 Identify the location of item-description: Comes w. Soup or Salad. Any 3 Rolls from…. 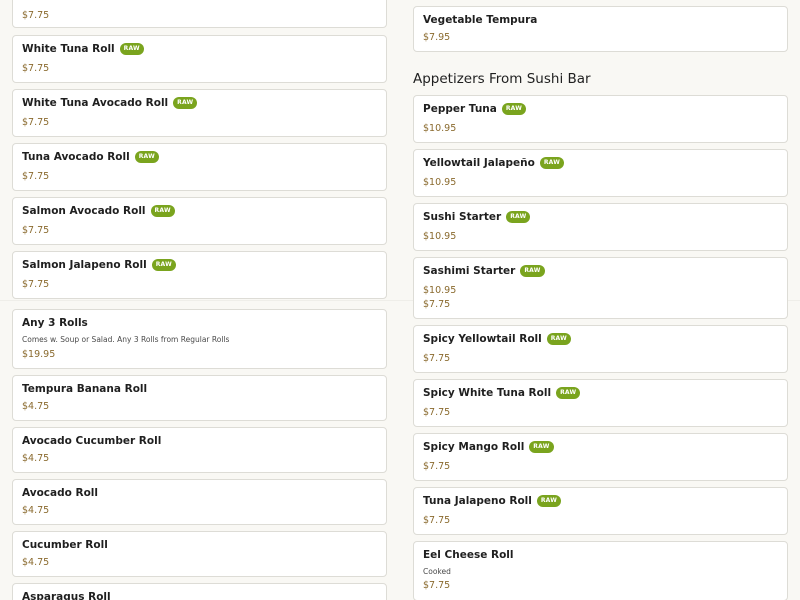
(126, 339).